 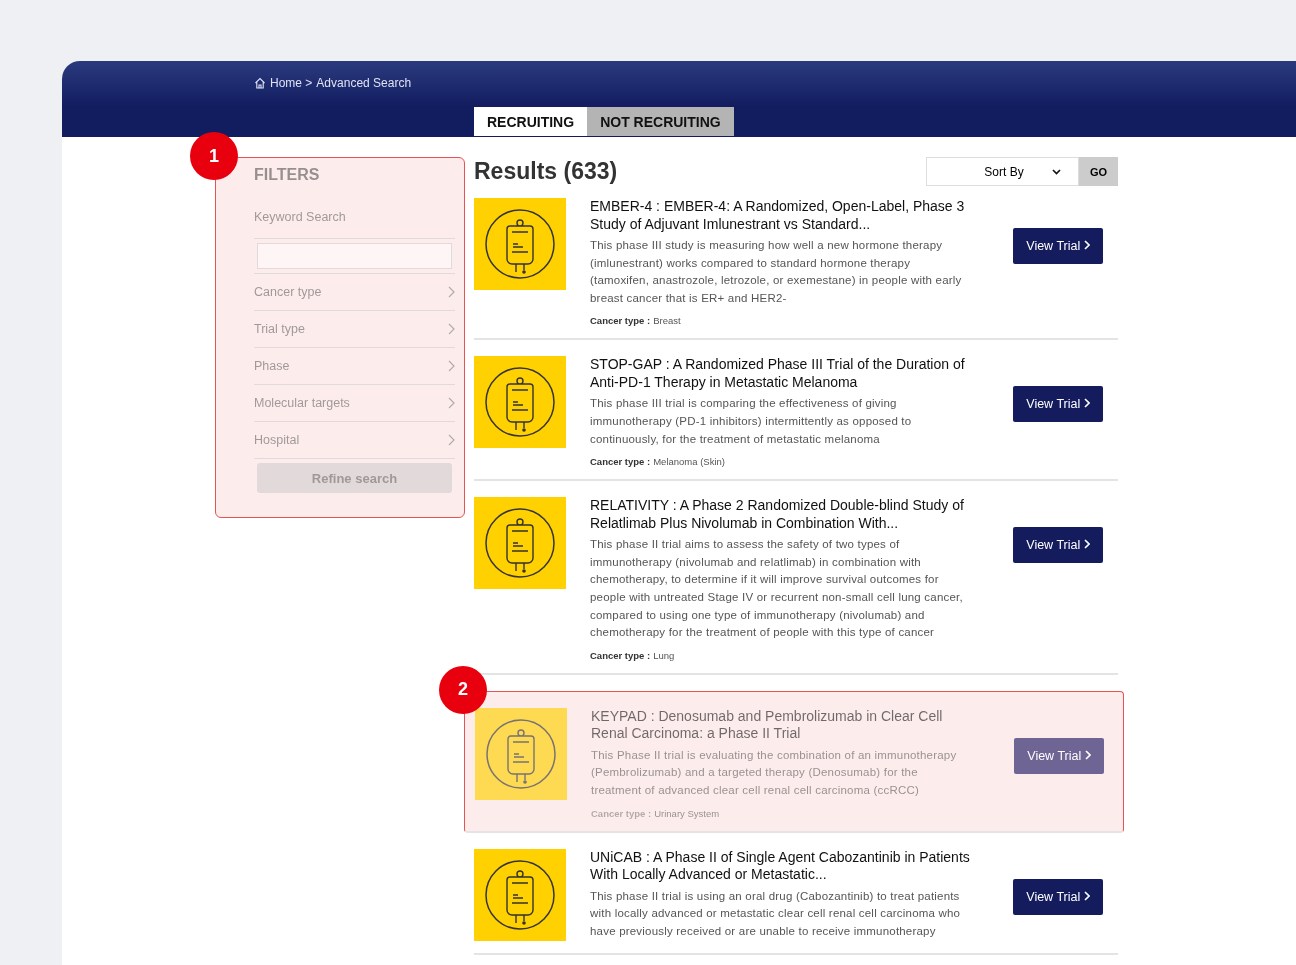 What do you see at coordinates (364, 83) in the screenshot?
I see `breadcrumb-link: Advanced Search` at bounding box center [364, 83].